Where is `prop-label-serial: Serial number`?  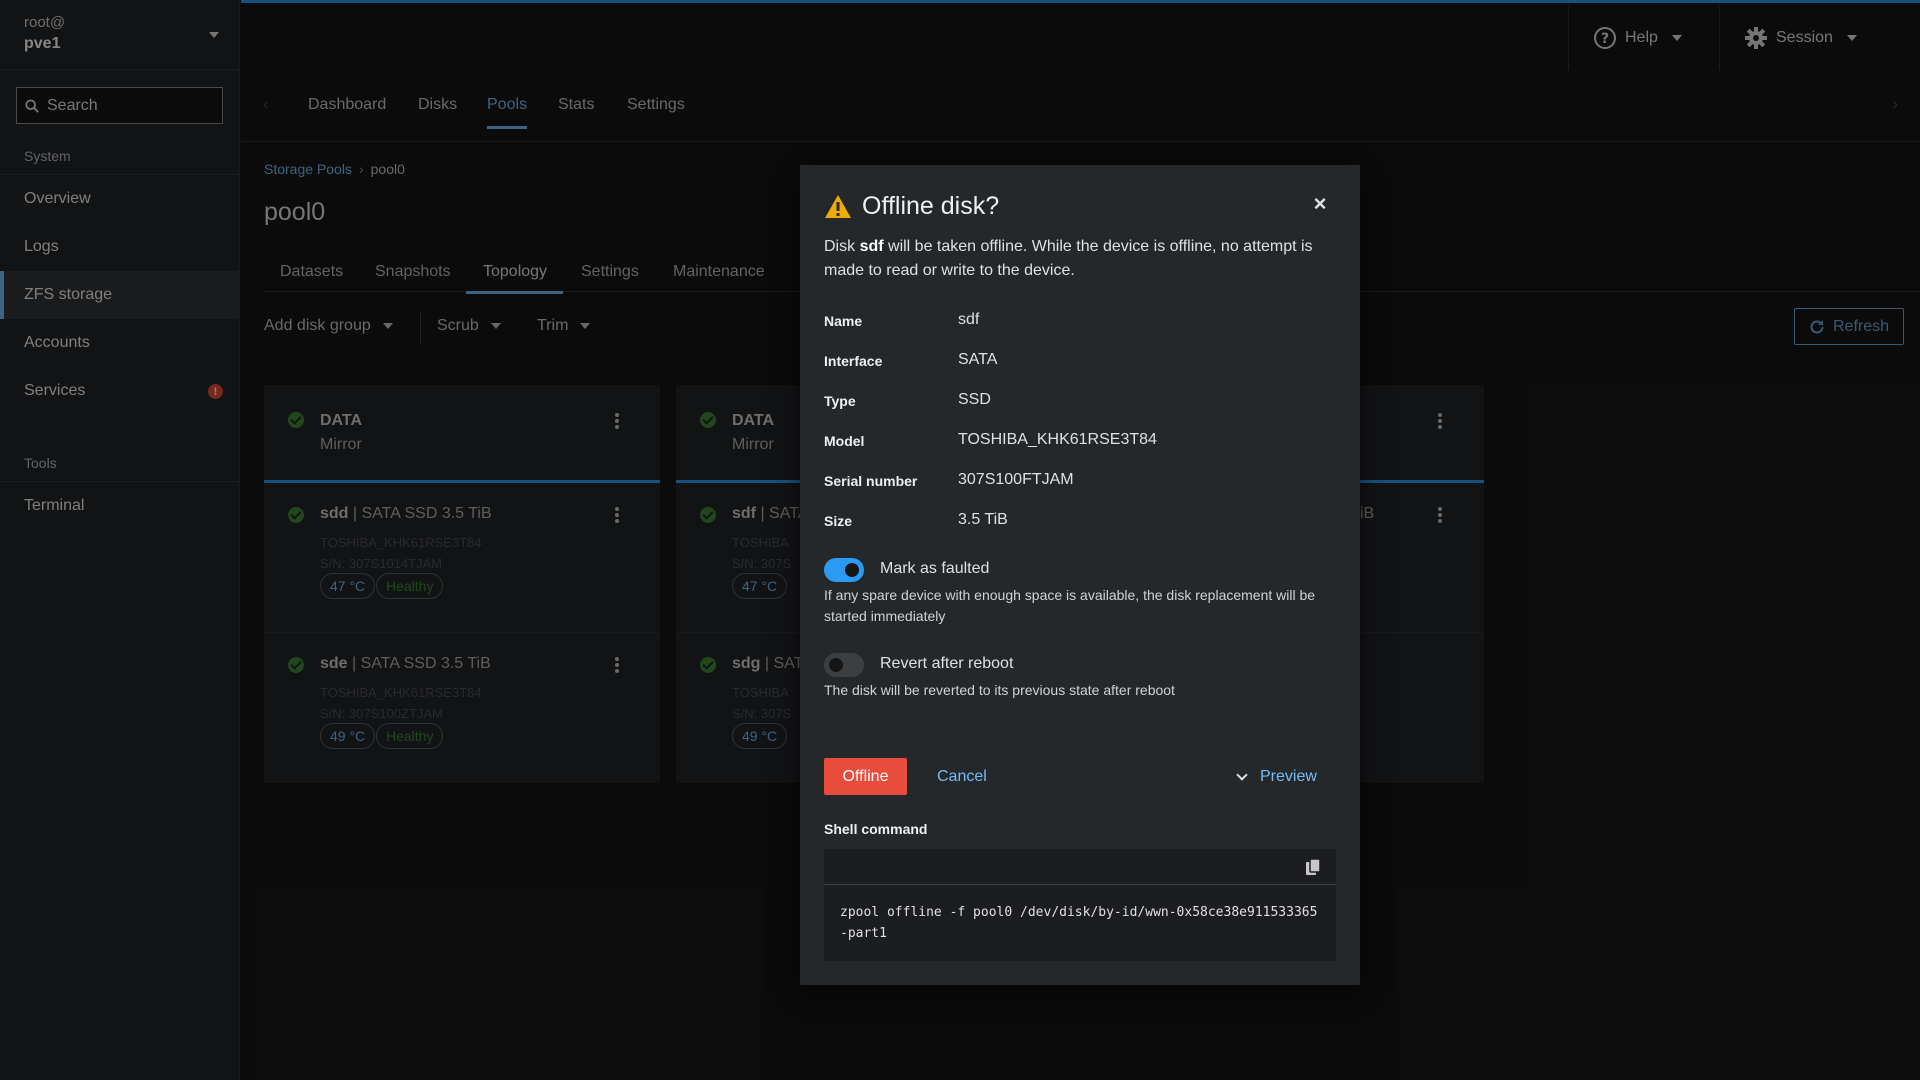 prop-label-serial: Serial number is located at coordinates (871, 481).